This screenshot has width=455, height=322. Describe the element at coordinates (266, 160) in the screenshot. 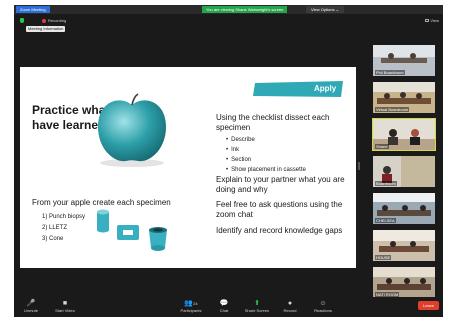

I see `checklist-item: Section` at that location.